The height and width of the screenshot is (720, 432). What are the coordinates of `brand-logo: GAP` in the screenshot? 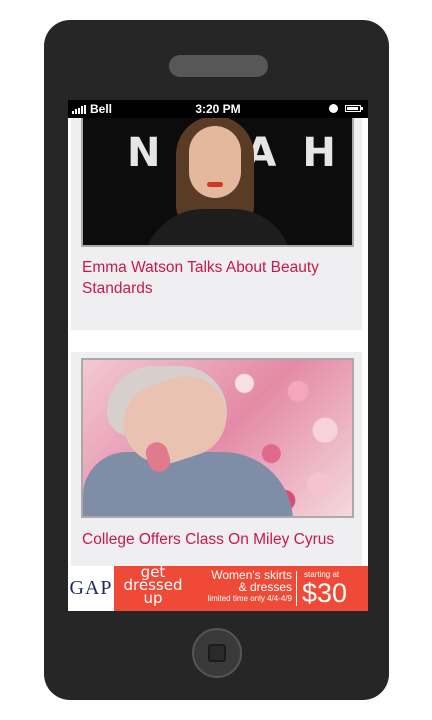 It's located at (91, 588).